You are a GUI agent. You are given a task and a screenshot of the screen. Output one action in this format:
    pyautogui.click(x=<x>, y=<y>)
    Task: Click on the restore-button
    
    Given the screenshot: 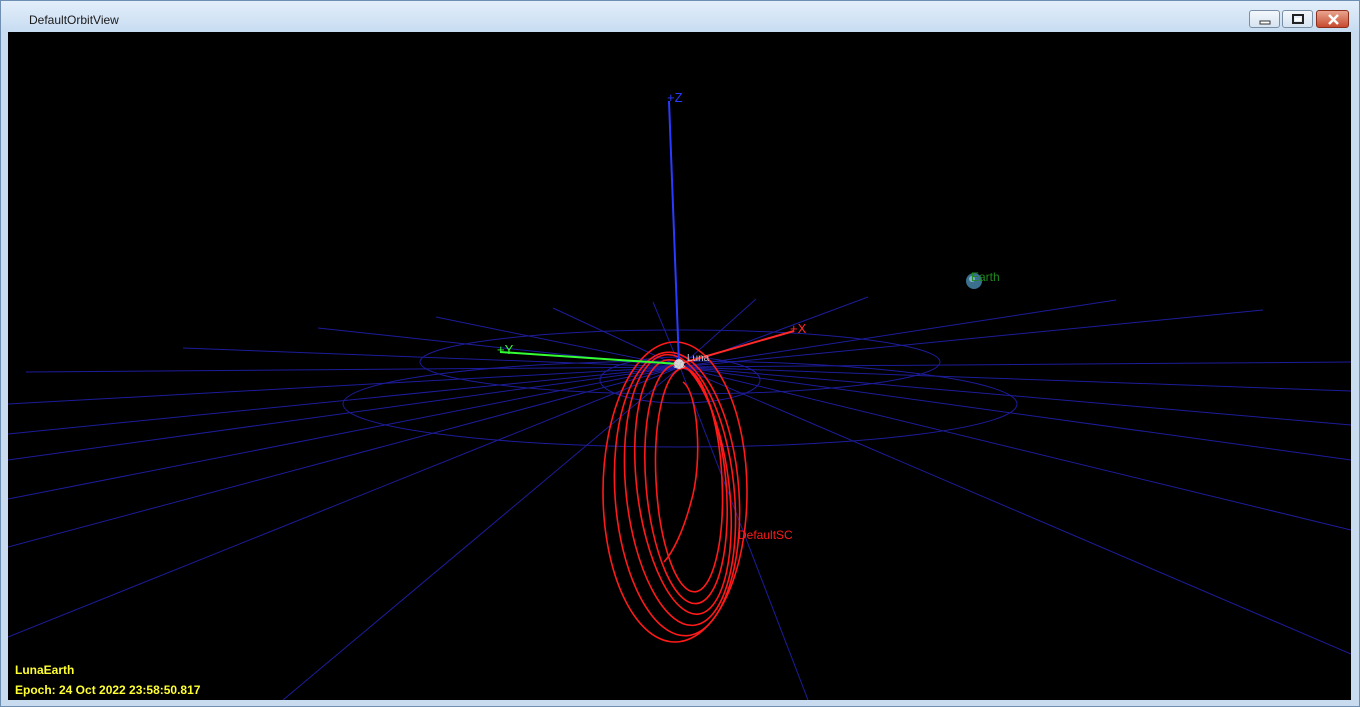 What is the action you would take?
    pyautogui.click(x=1297, y=19)
    